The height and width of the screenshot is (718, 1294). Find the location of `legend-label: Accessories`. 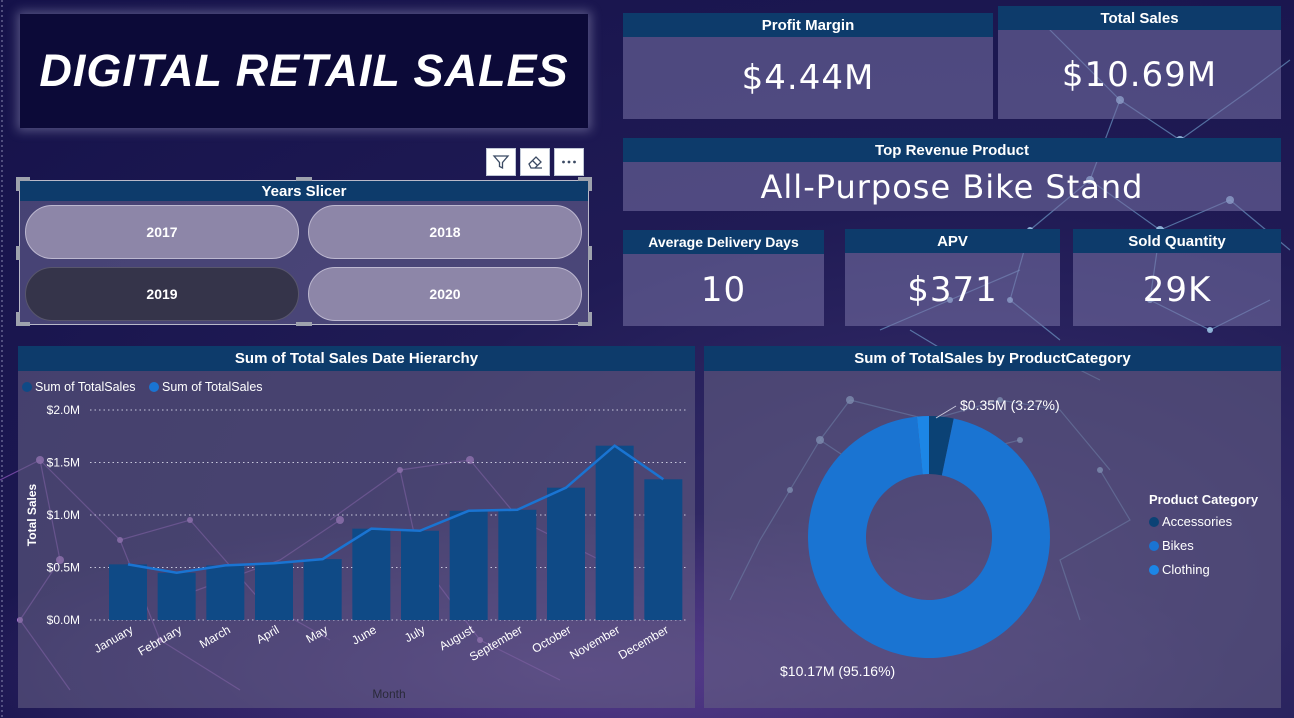

legend-label: Accessories is located at coordinates (1197, 521).